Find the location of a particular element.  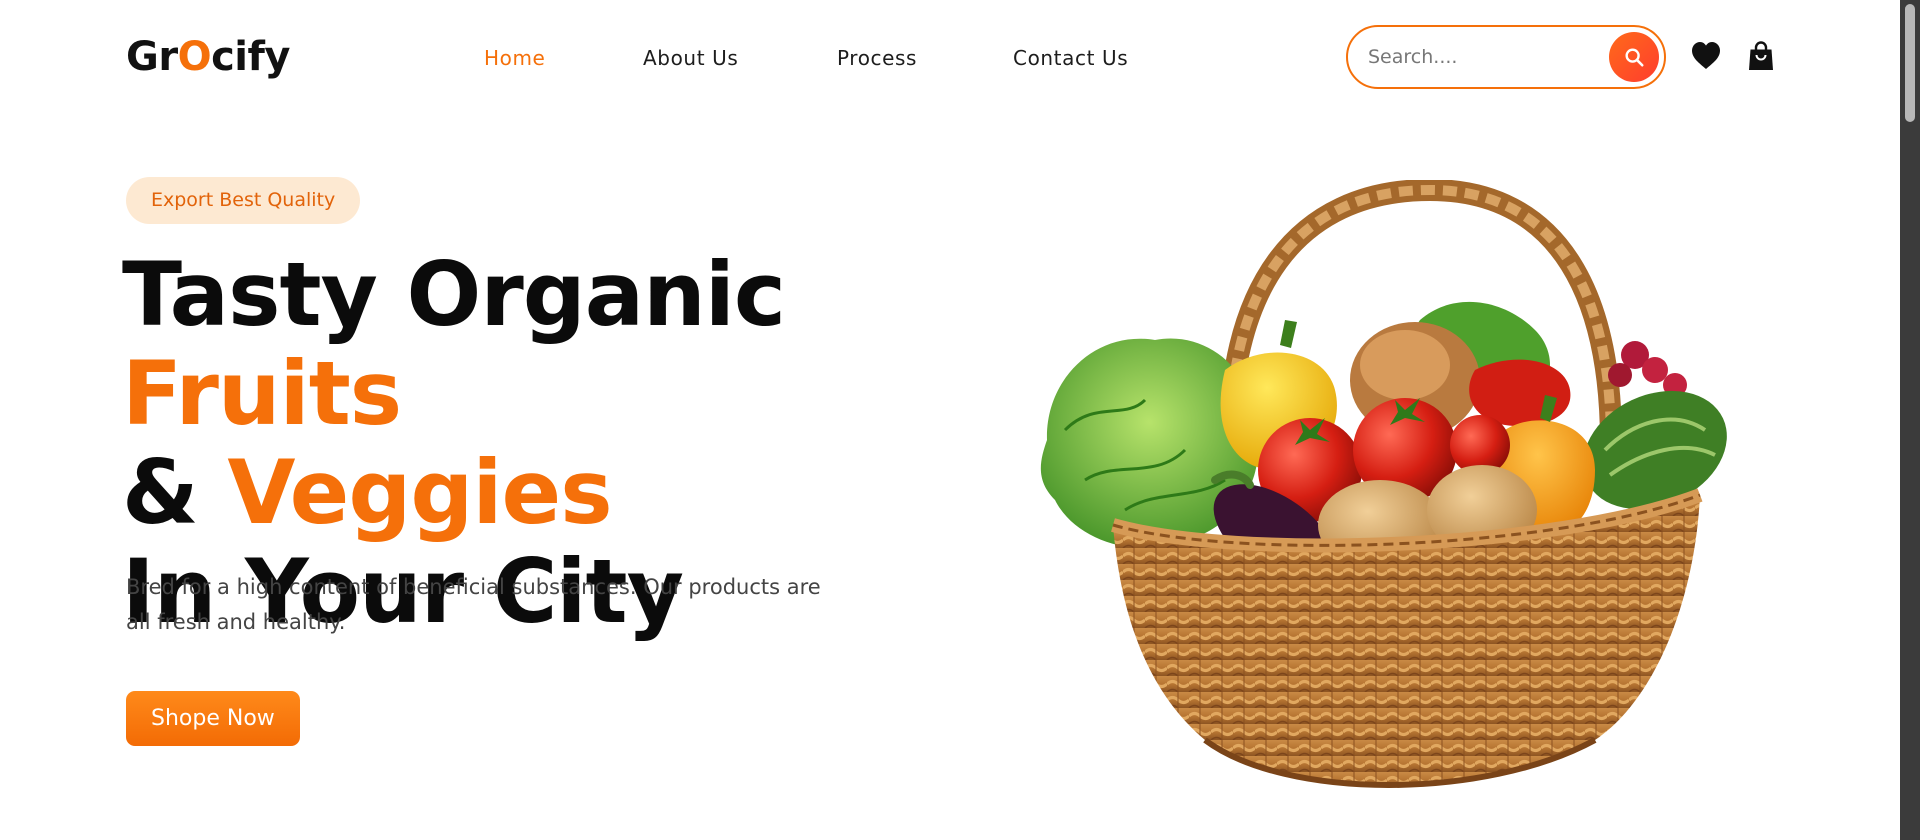

headline-line2-text: & is located at coordinates (175, 492).